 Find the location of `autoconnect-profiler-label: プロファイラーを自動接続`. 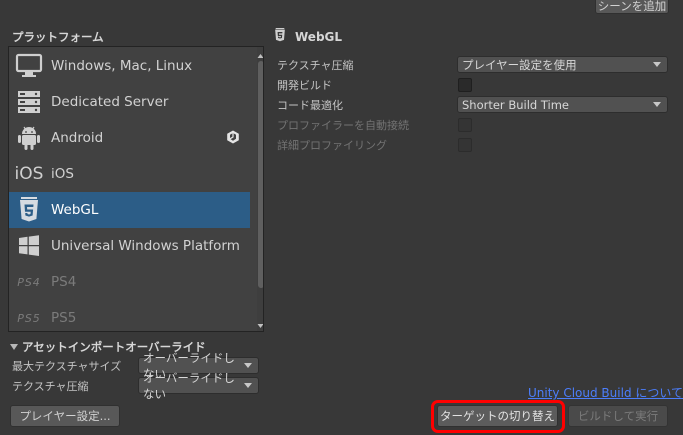

autoconnect-profiler-label: プロファイラーを自動接続 is located at coordinates (343, 125).